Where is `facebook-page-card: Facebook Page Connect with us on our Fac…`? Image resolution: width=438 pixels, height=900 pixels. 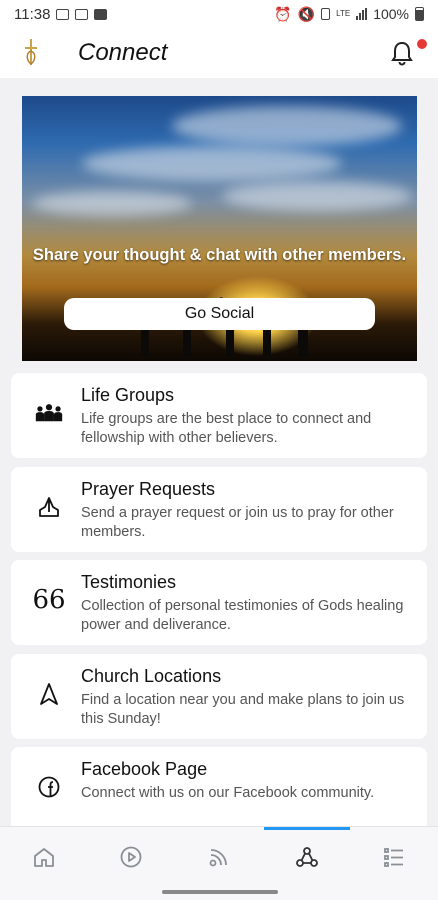
facebook-page-card: Facebook Page Connect with us on our Fac… is located at coordinates (219, 789).